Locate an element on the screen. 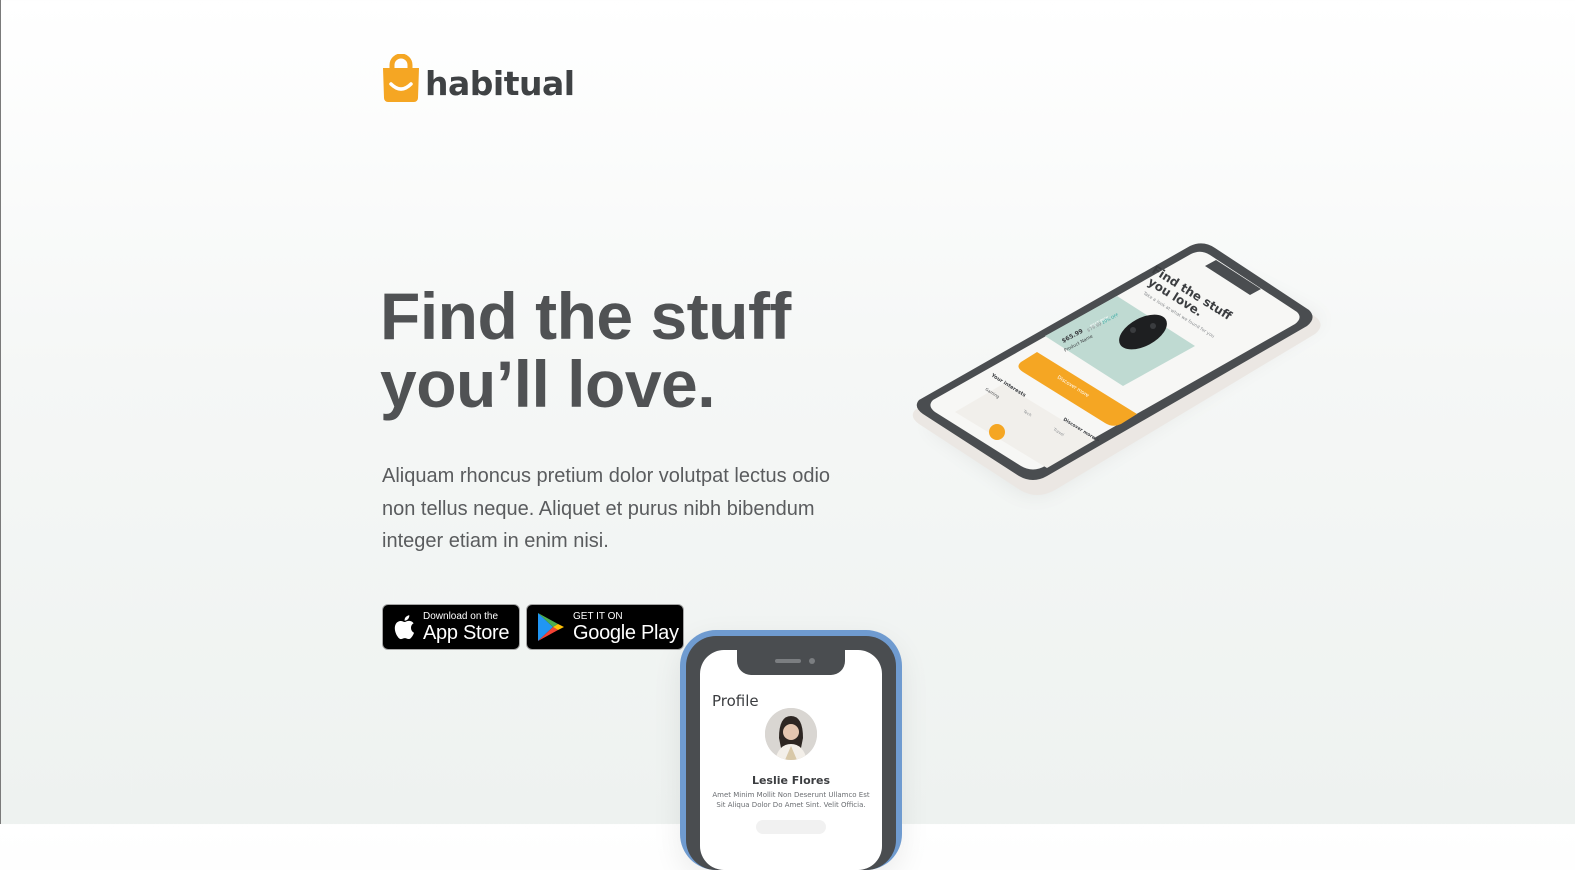 The height and width of the screenshot is (870, 1575). app-store-small-text: Download on the is located at coordinates (461, 616).